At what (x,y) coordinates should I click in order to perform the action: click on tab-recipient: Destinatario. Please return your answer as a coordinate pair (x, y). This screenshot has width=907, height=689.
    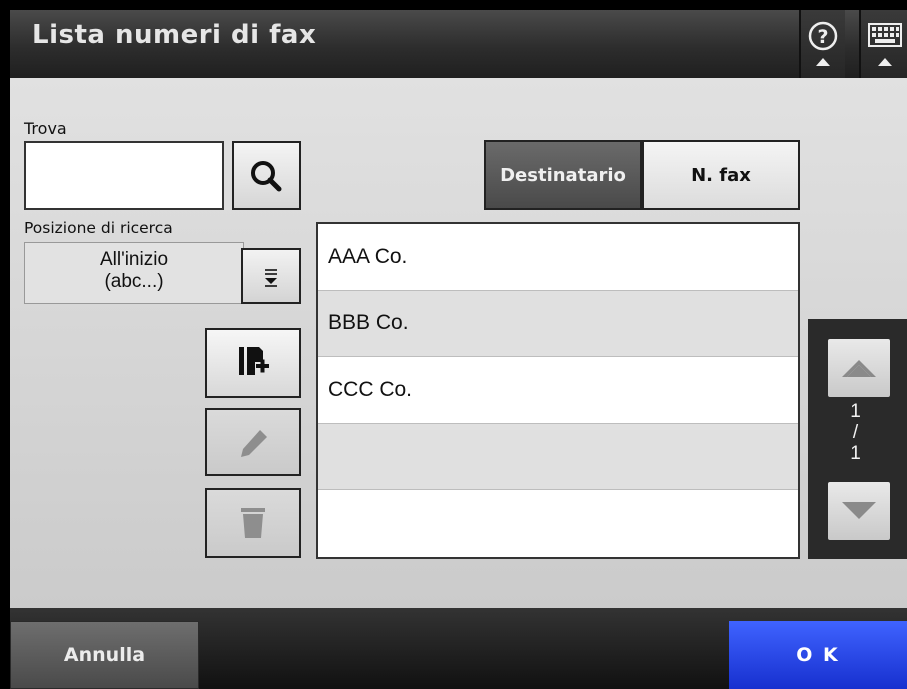
    Looking at the image, I should click on (563, 175).